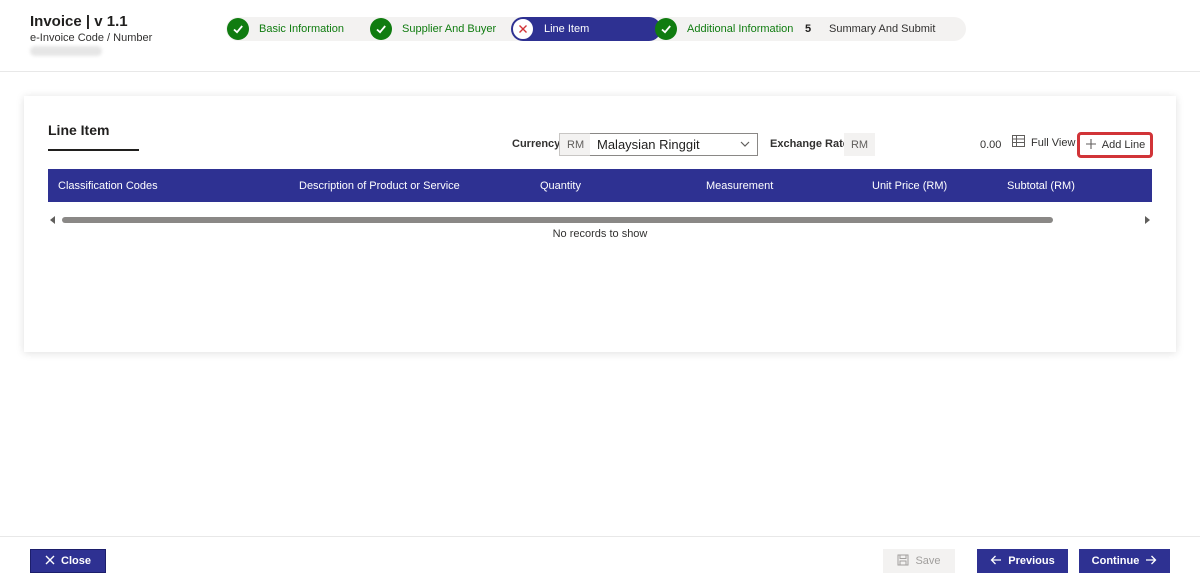 The height and width of the screenshot is (584, 1200). Describe the element at coordinates (449, 29) in the screenshot. I see `step-label: Supplier And Buyer` at that location.